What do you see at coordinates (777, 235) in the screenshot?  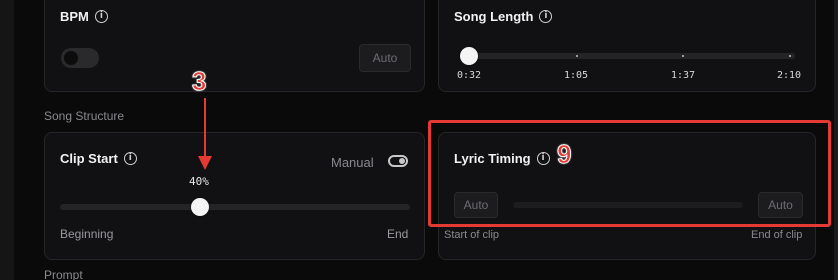 I see `lyric-end-label: End of clip` at bounding box center [777, 235].